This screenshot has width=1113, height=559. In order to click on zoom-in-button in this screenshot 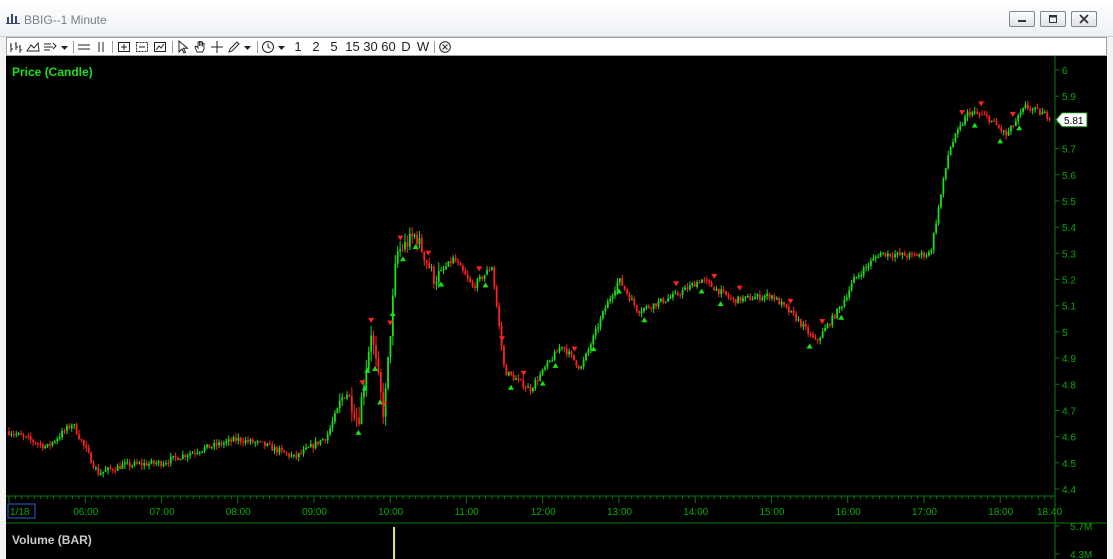, I will do `click(124, 46)`.